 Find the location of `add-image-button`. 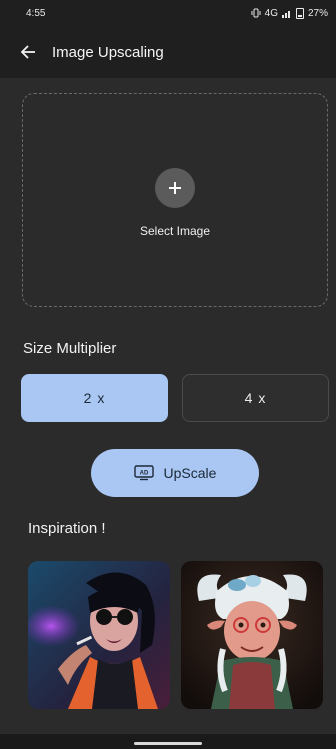

add-image-button is located at coordinates (175, 188).